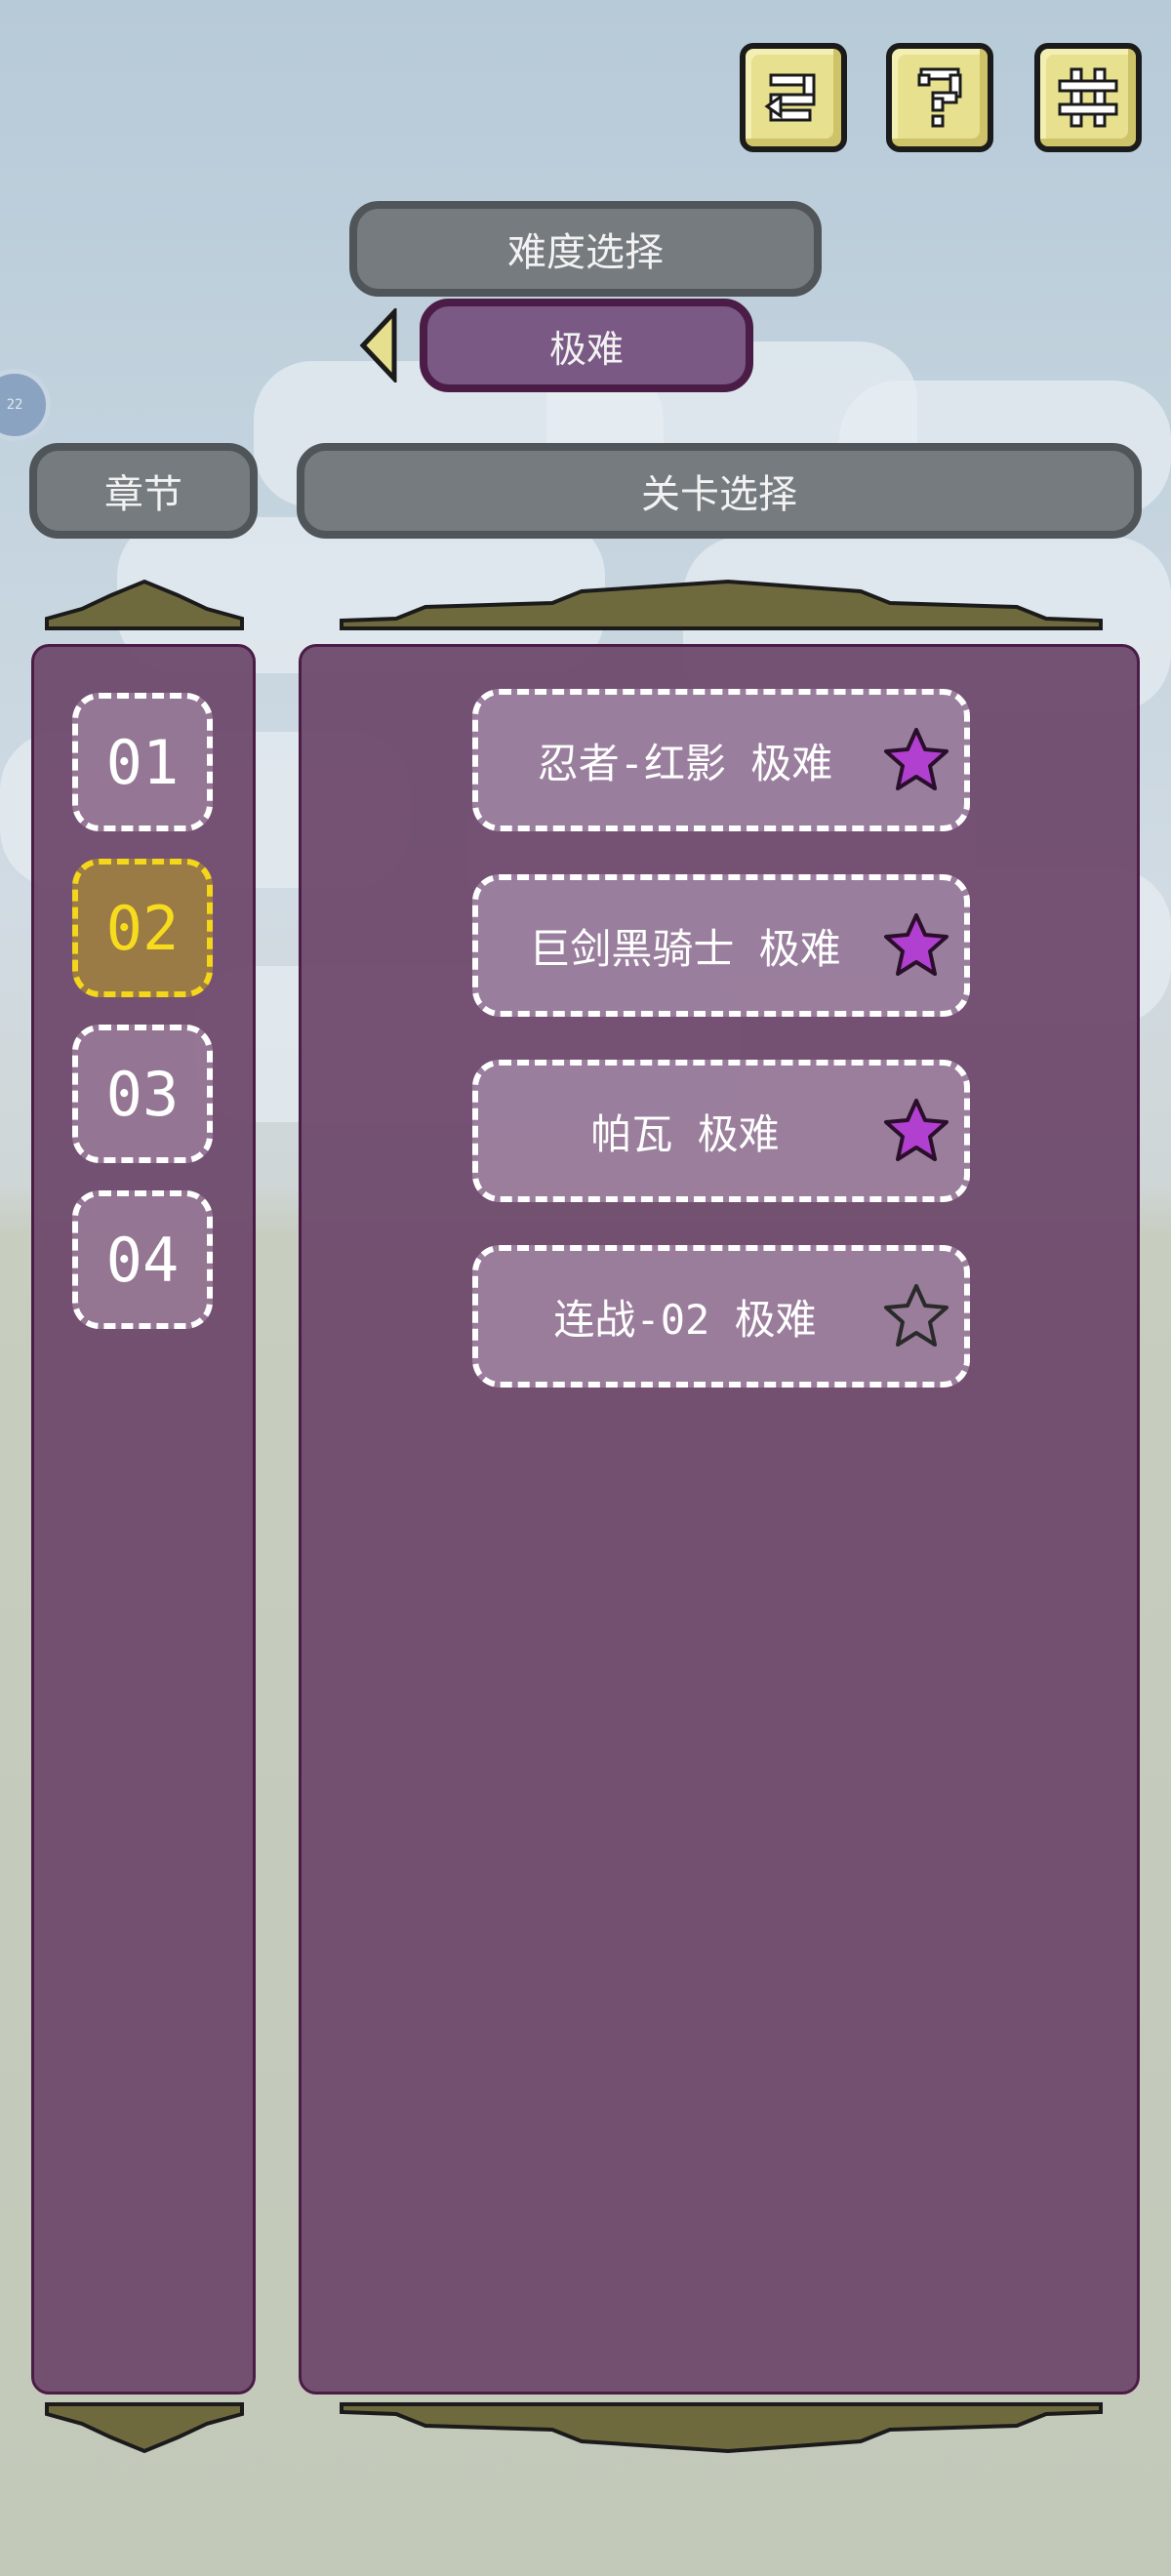  Describe the element at coordinates (685, 1319) in the screenshot. I see `level-label: 连战-02 极难` at that location.